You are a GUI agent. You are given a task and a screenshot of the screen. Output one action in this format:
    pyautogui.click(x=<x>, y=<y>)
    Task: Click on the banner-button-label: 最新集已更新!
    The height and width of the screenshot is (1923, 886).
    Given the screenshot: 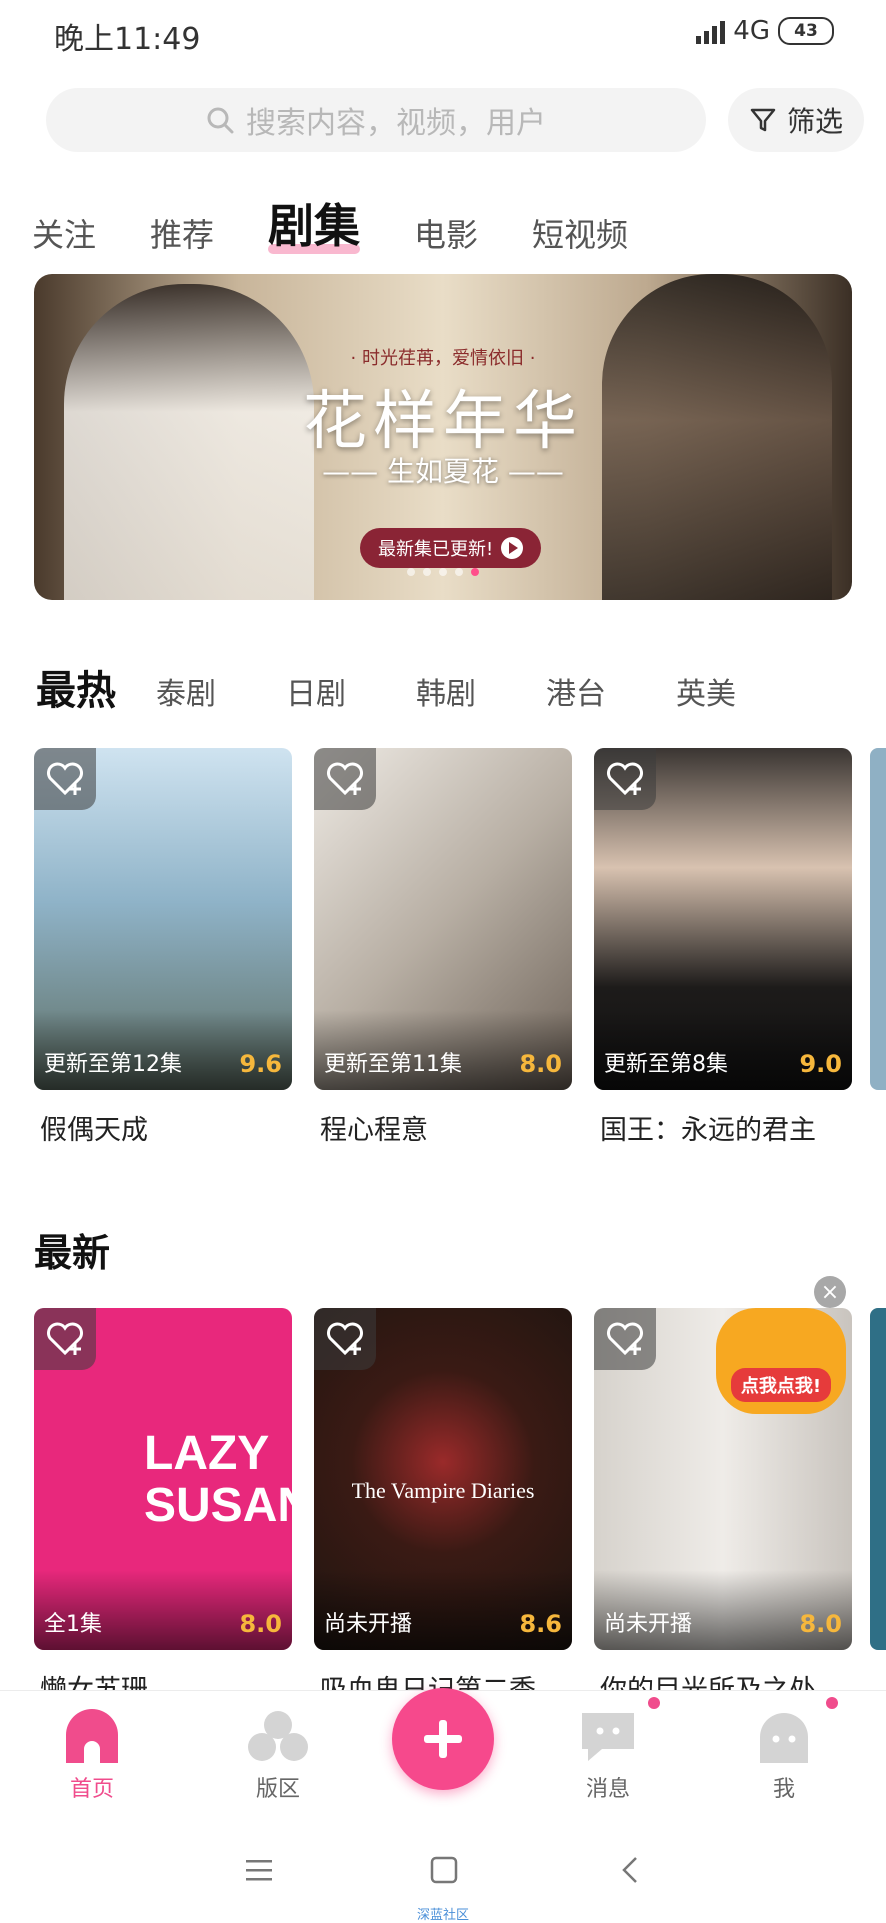 What is the action you would take?
    pyautogui.click(x=436, y=549)
    